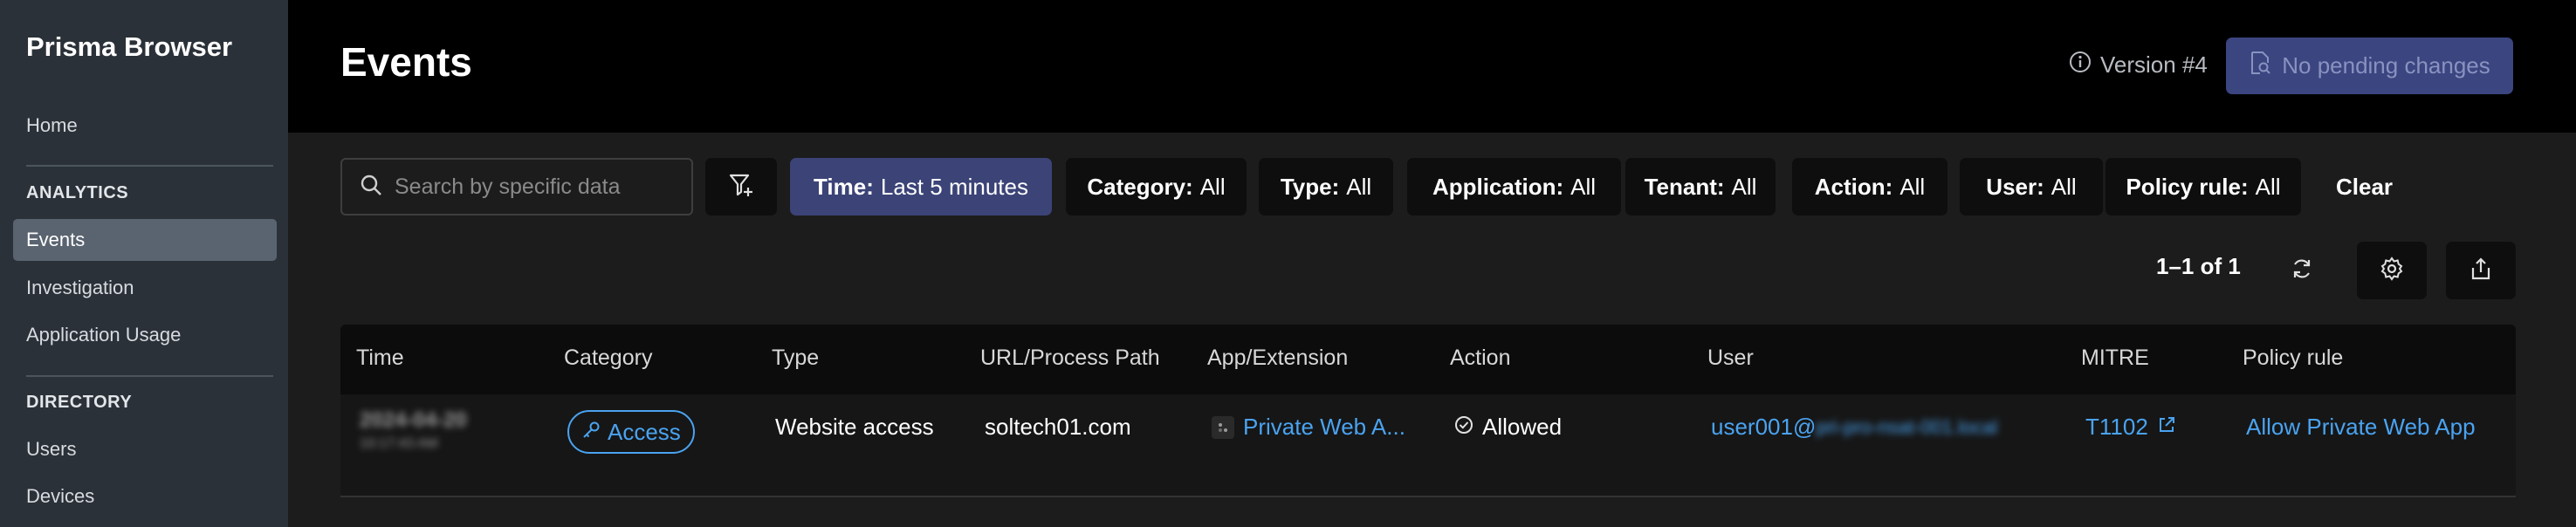  Describe the element at coordinates (145, 335) in the screenshot. I see `sidebar-item-application-usage: Application Usage` at that location.